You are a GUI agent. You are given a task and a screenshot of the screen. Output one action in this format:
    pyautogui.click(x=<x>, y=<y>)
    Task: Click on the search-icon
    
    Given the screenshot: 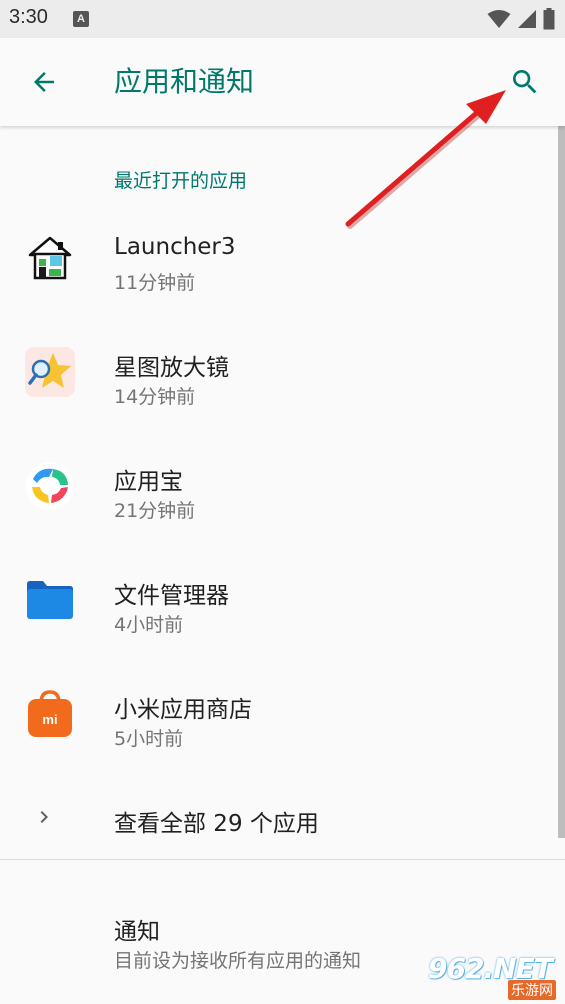 What is the action you would take?
    pyautogui.click(x=525, y=82)
    